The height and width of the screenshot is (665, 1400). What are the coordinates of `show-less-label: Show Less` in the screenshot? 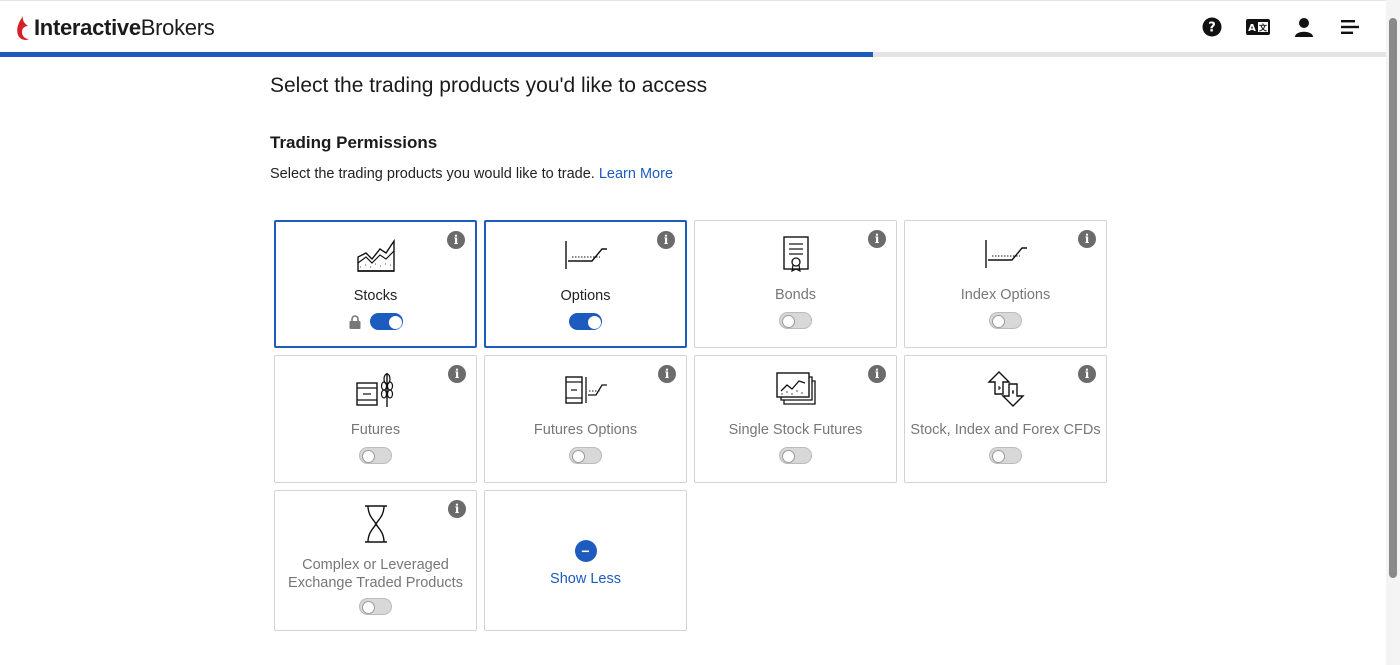 It's located at (585, 578).